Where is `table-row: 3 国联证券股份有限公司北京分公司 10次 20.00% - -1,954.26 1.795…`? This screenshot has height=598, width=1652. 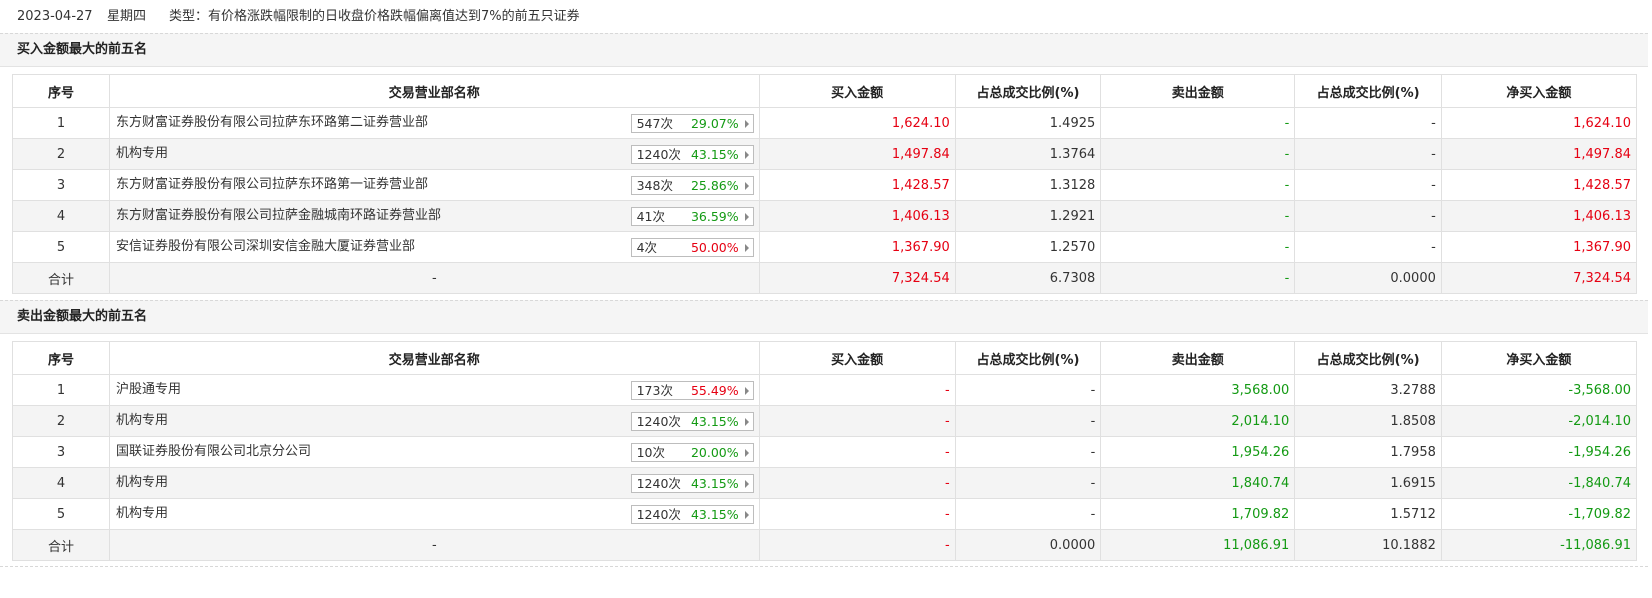
table-row: 3 国联证券股份有限公司北京分公司 10次 20.00% - -1,954.26 1.795… is located at coordinates (824, 452).